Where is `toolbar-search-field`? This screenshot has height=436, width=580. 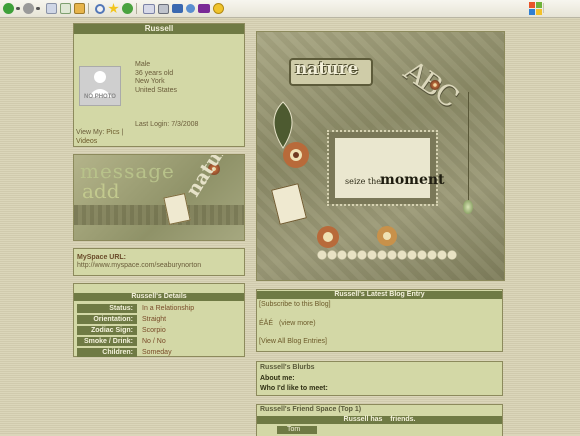 toolbar-search-field is located at coordinates (560, 8).